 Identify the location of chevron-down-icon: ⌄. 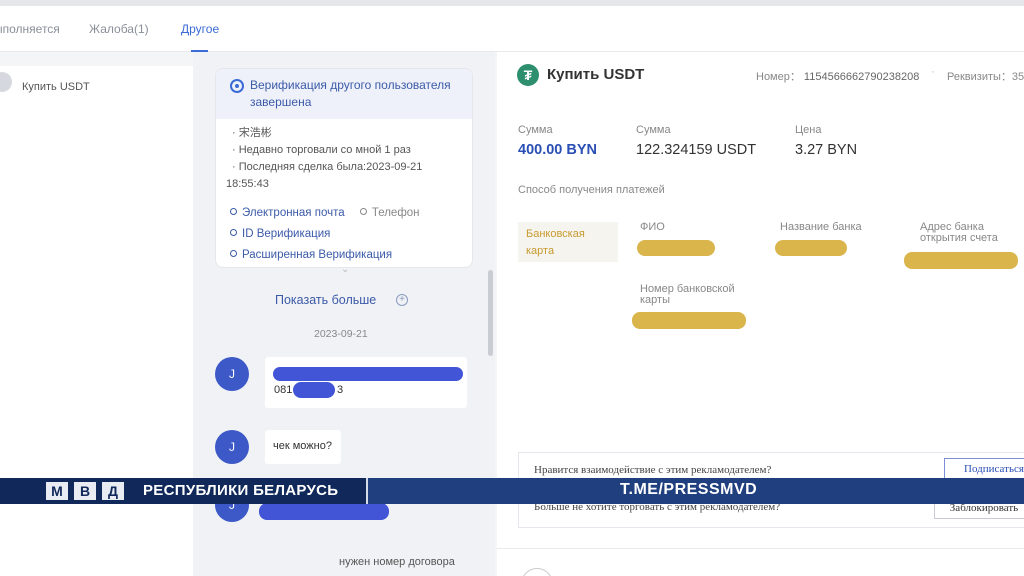
(345, 269).